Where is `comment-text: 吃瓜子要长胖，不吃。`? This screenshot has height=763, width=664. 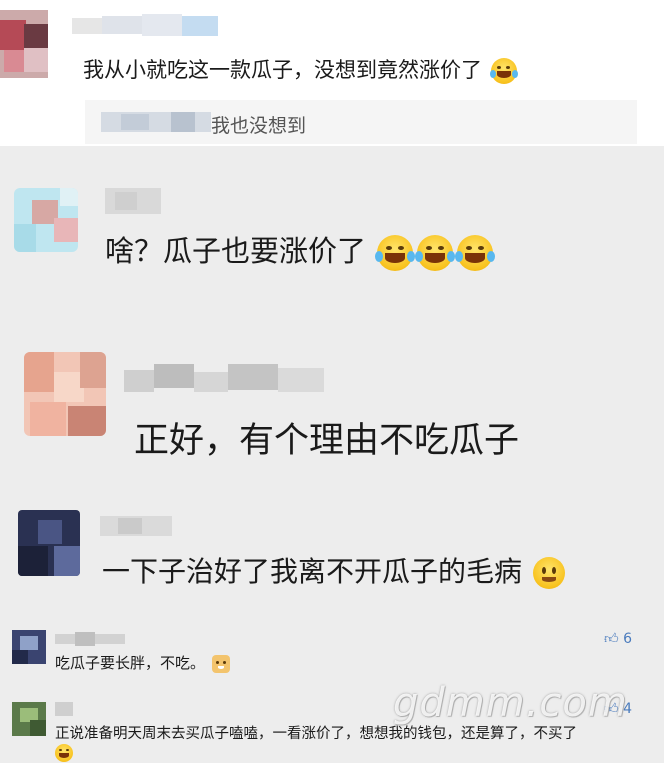 comment-text: 吃瓜子要长胖，不吃。 is located at coordinates (142, 662).